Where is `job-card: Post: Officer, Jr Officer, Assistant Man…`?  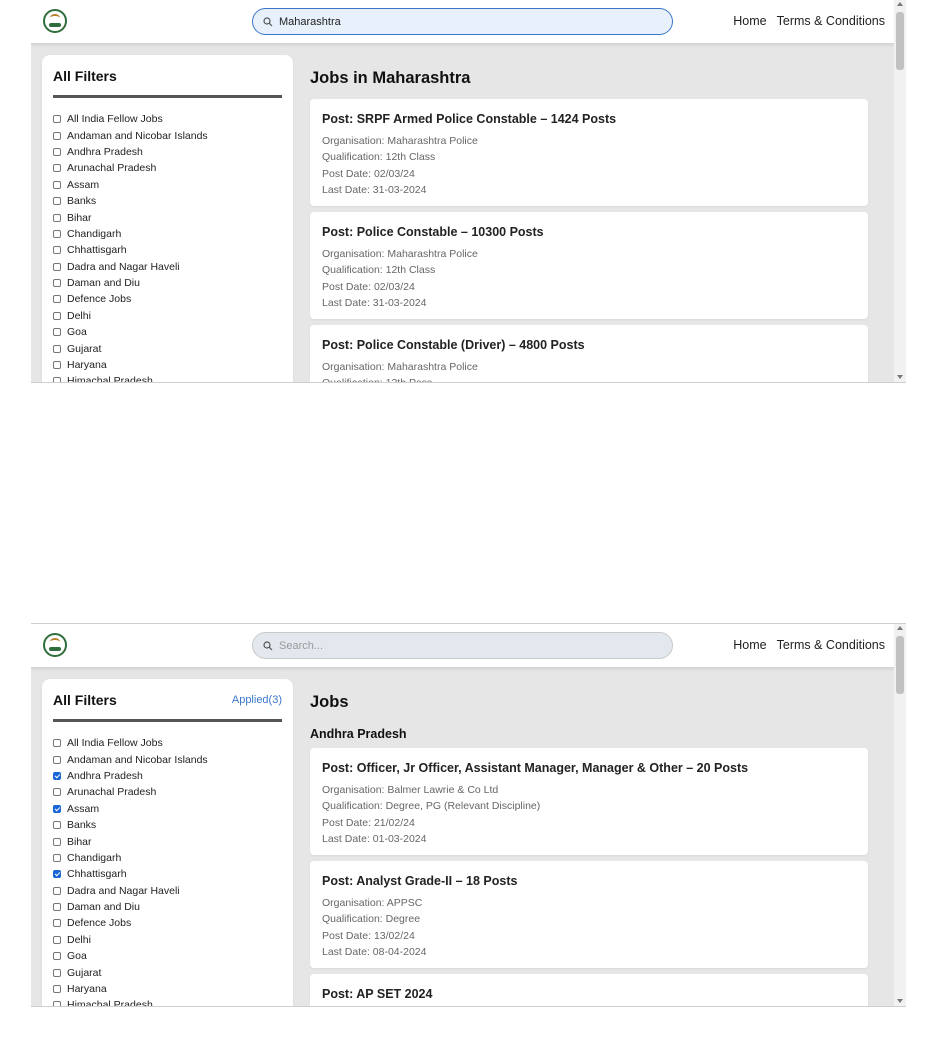 job-card: Post: Officer, Jr Officer, Assistant Man… is located at coordinates (589, 801).